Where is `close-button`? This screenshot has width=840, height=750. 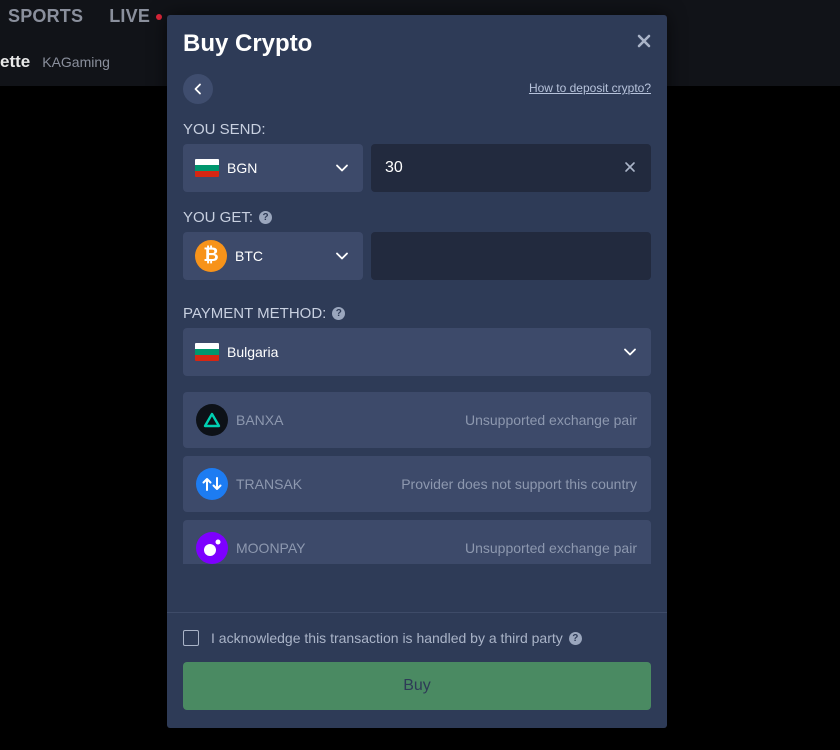 close-button is located at coordinates (644, 41).